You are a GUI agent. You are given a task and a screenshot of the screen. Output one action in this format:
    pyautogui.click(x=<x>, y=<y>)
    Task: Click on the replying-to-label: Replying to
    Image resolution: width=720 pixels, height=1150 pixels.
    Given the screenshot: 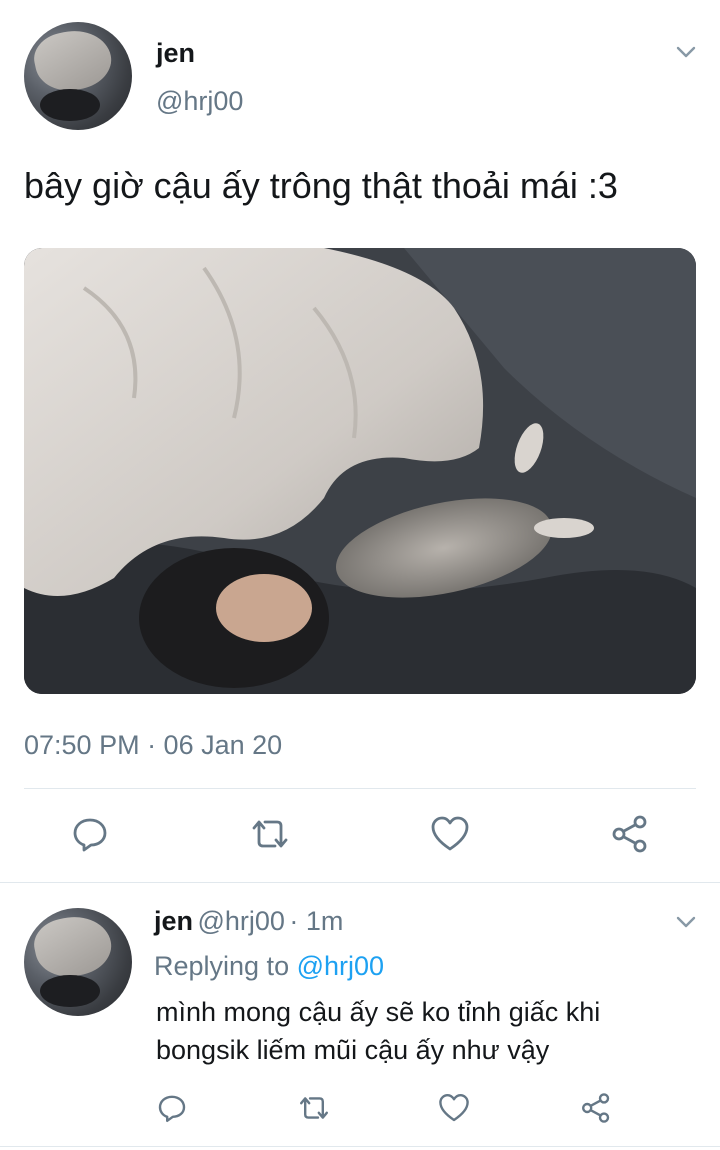 What is the action you would take?
    pyautogui.click(x=222, y=966)
    